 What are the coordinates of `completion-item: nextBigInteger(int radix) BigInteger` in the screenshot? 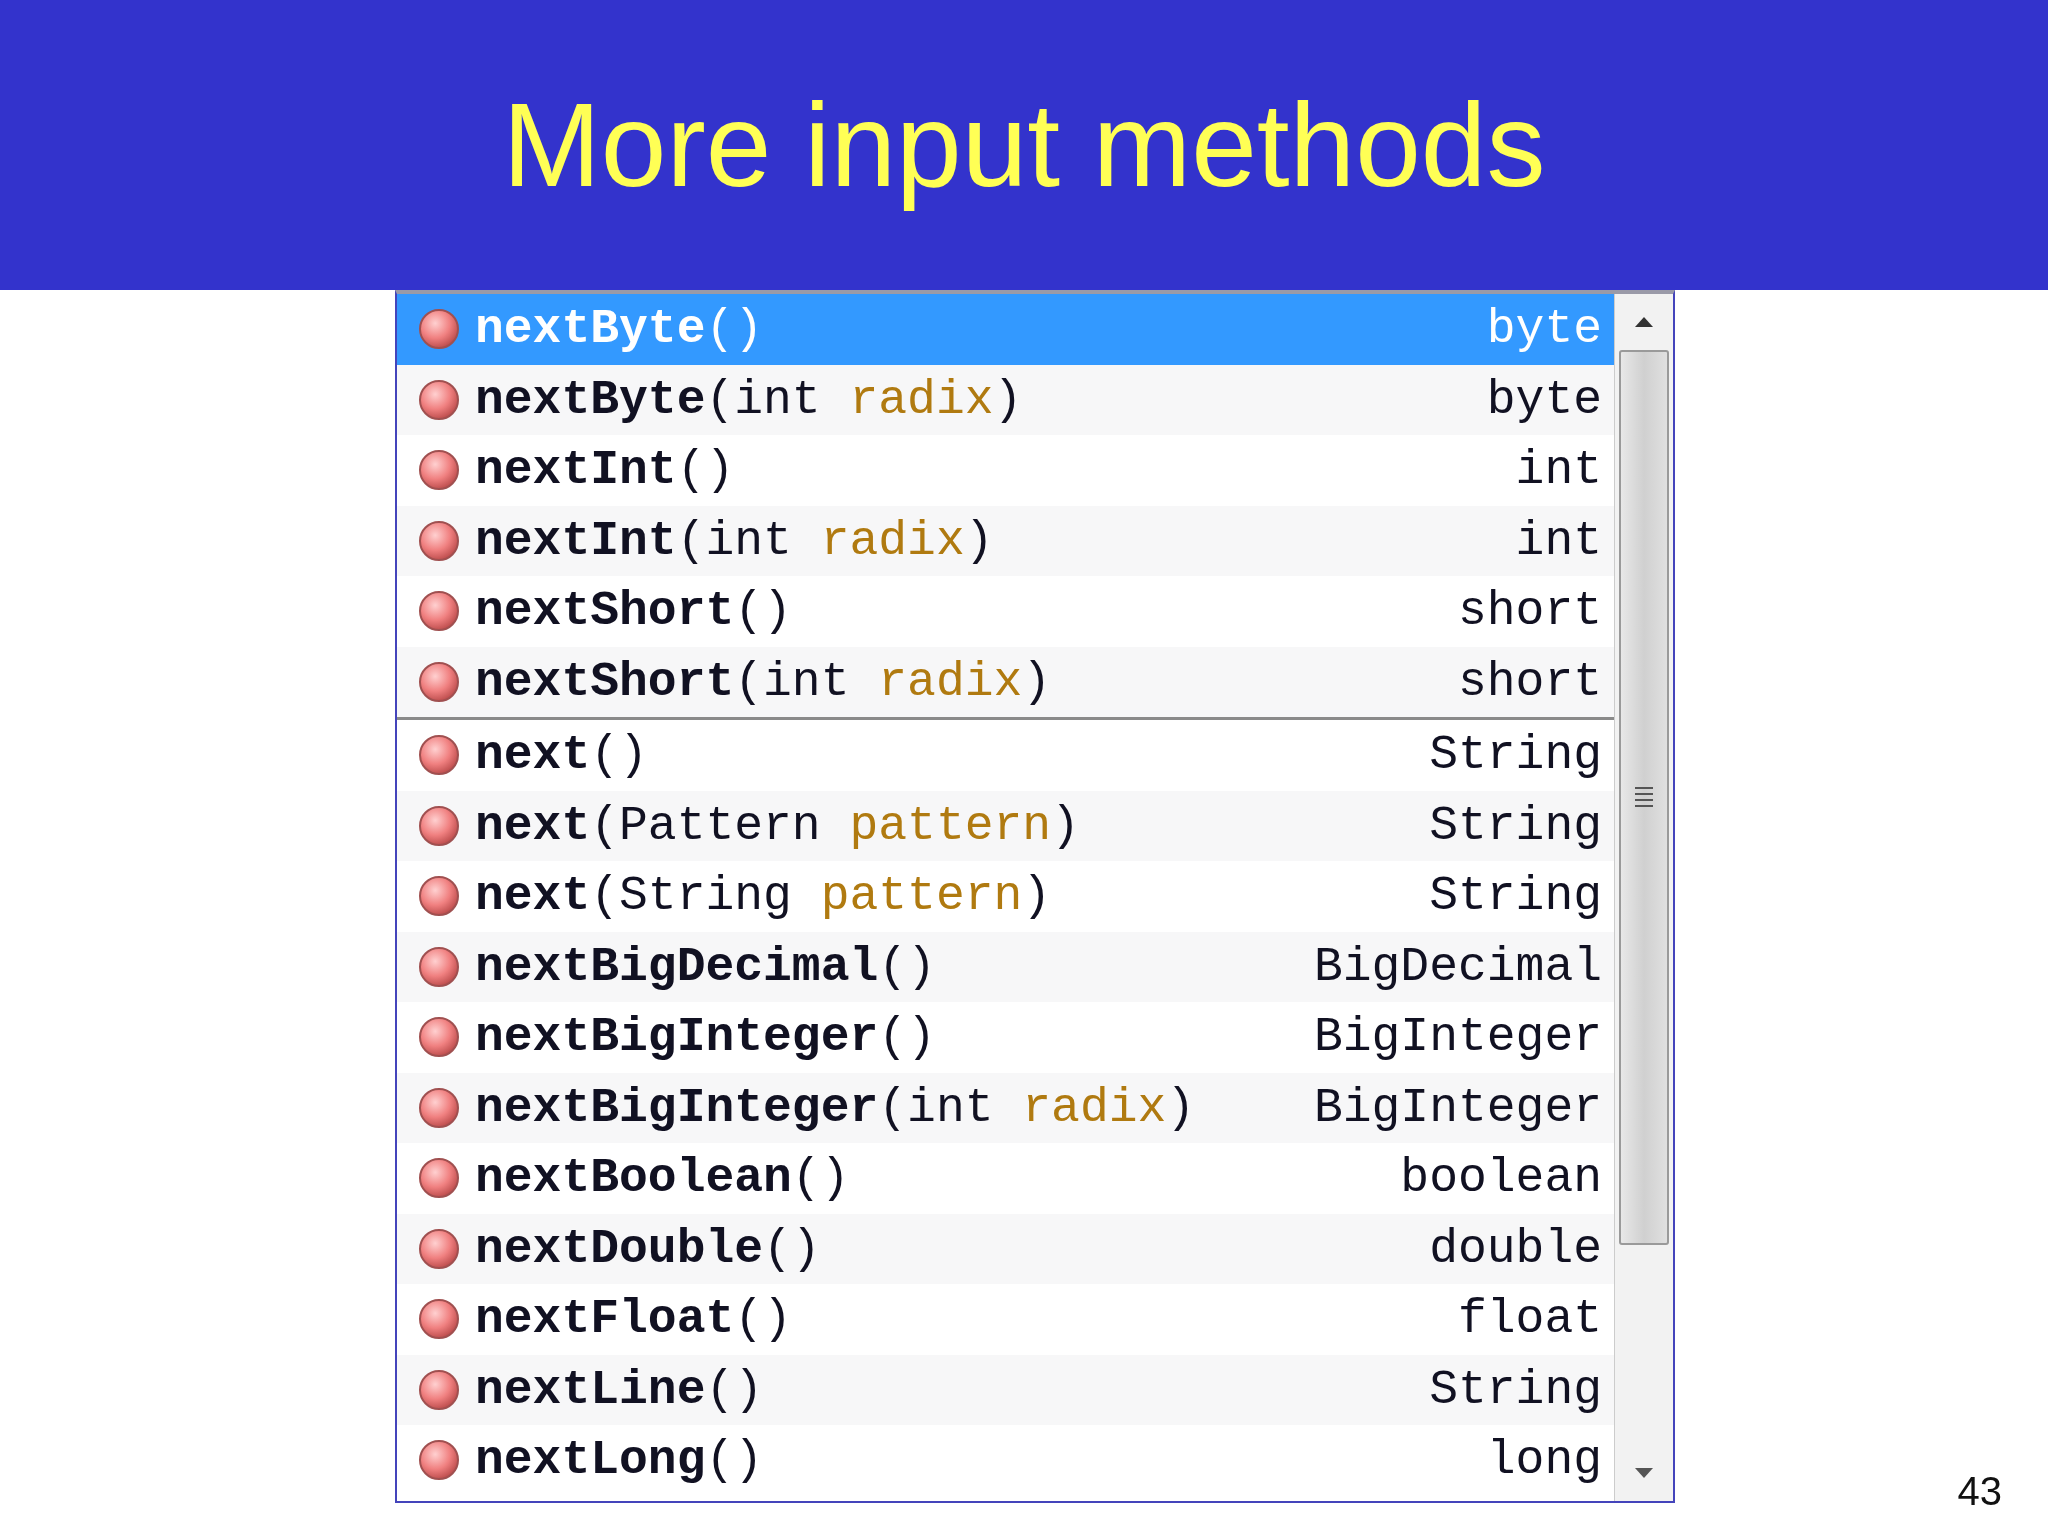 It's located at (1005, 1107).